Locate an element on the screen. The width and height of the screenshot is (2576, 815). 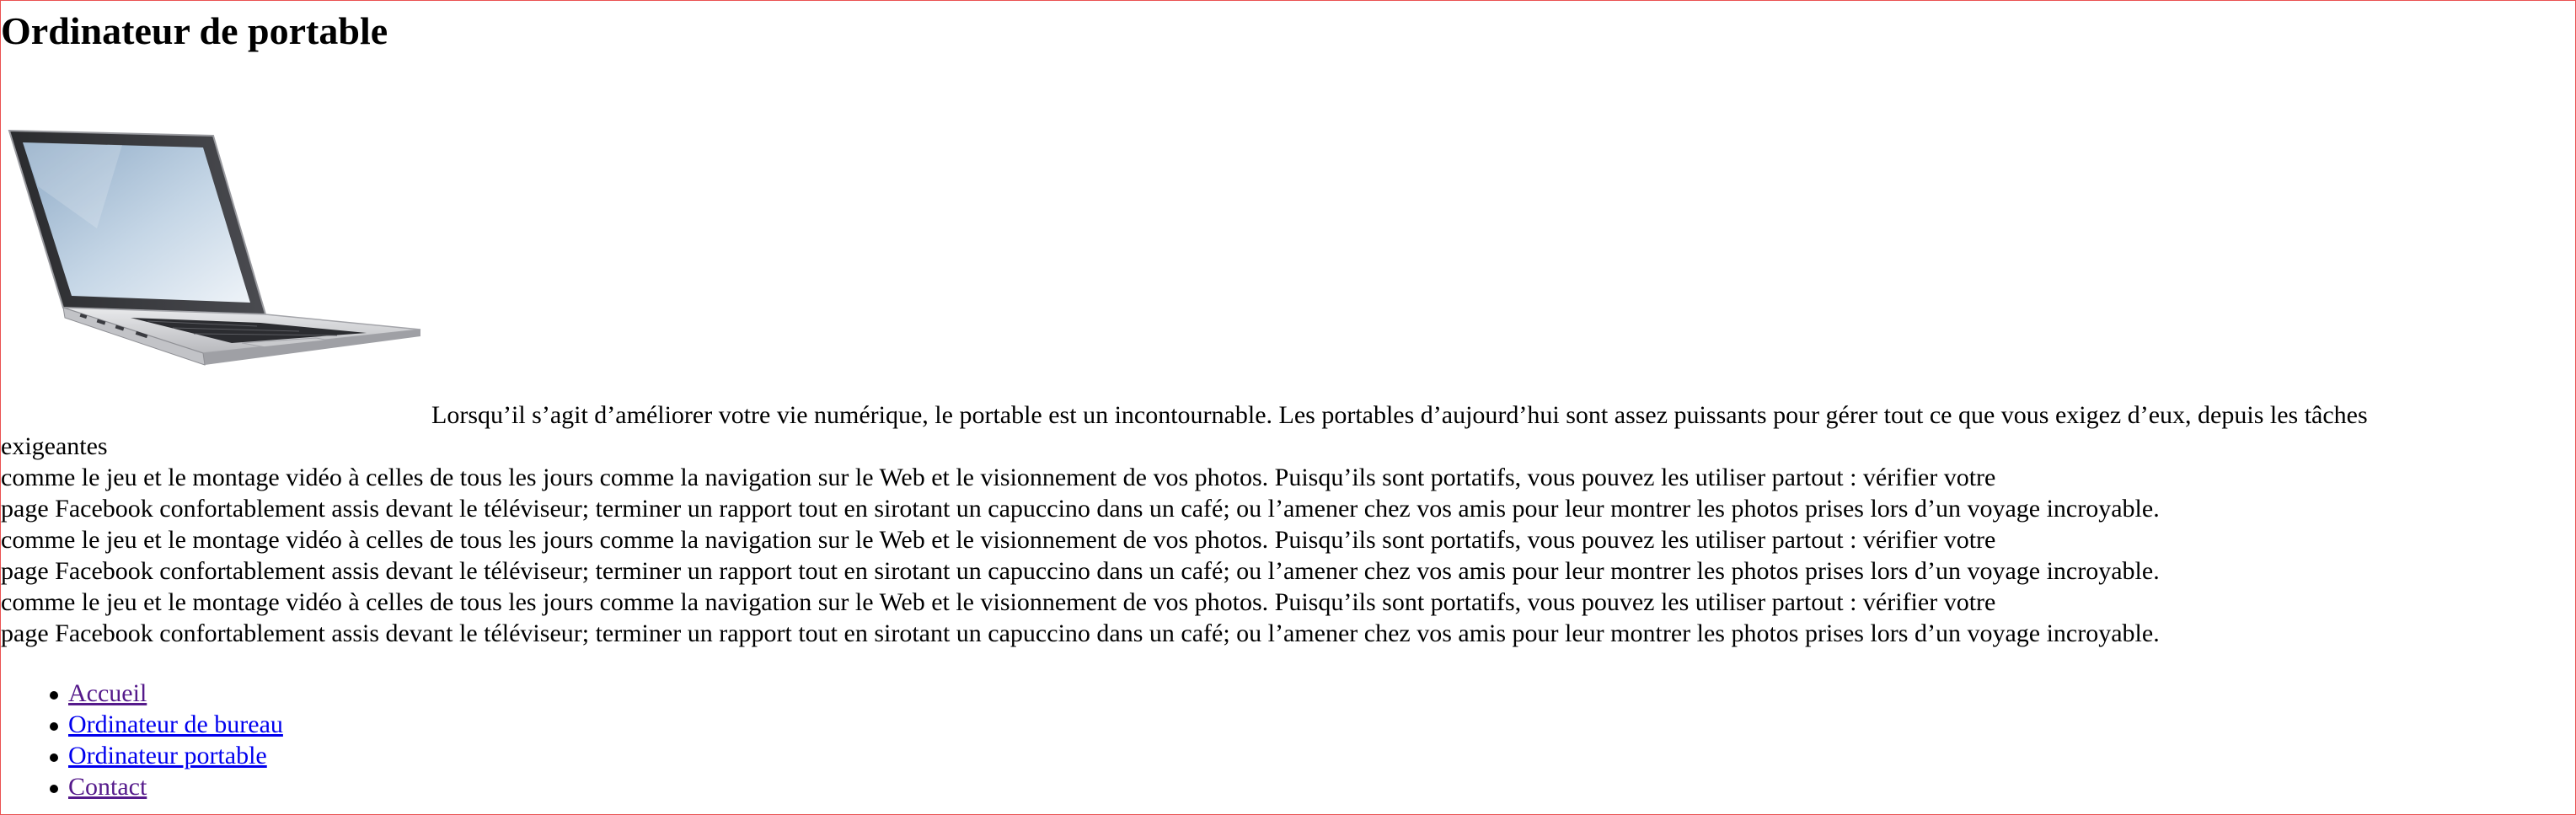
nav-item-ordinateur-portable: Ordinateur portable is located at coordinates (142, 756).